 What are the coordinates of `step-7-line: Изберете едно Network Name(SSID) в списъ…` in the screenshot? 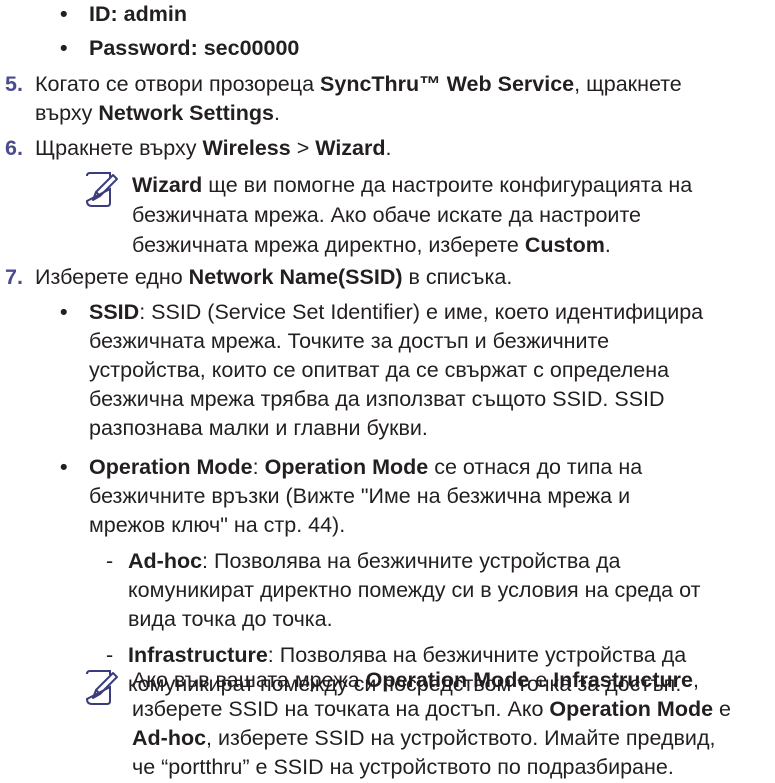 It's located at (274, 277).